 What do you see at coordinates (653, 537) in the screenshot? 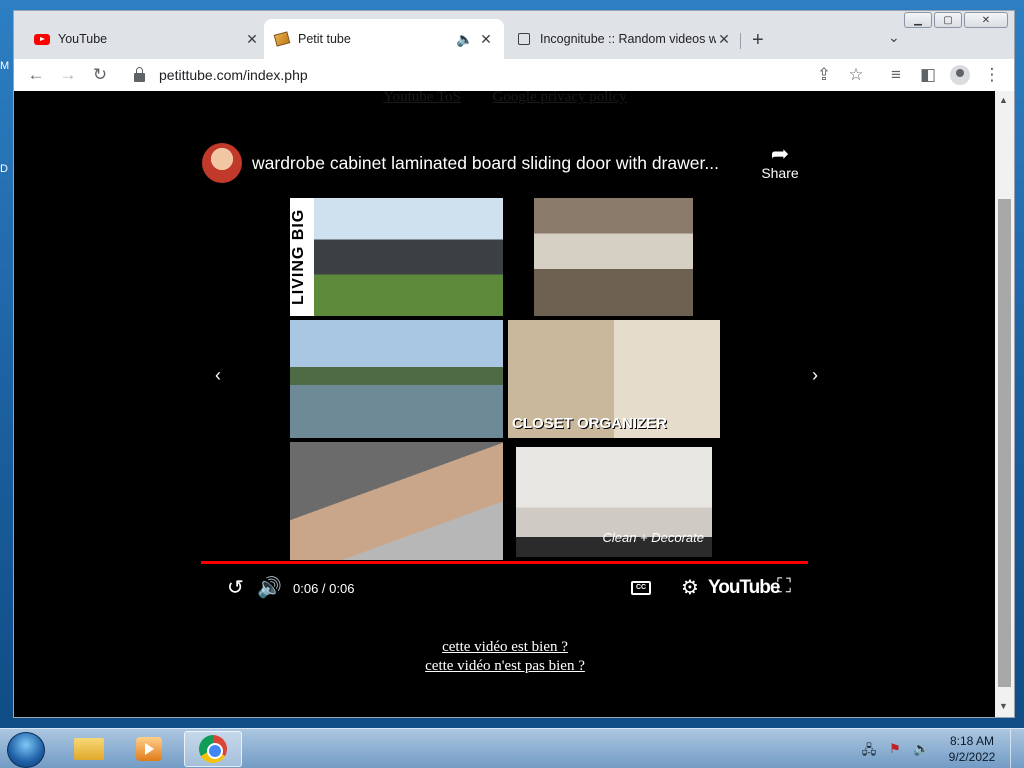
I see `thumbnail-overlay-text: Clean + Decorate` at bounding box center [653, 537].